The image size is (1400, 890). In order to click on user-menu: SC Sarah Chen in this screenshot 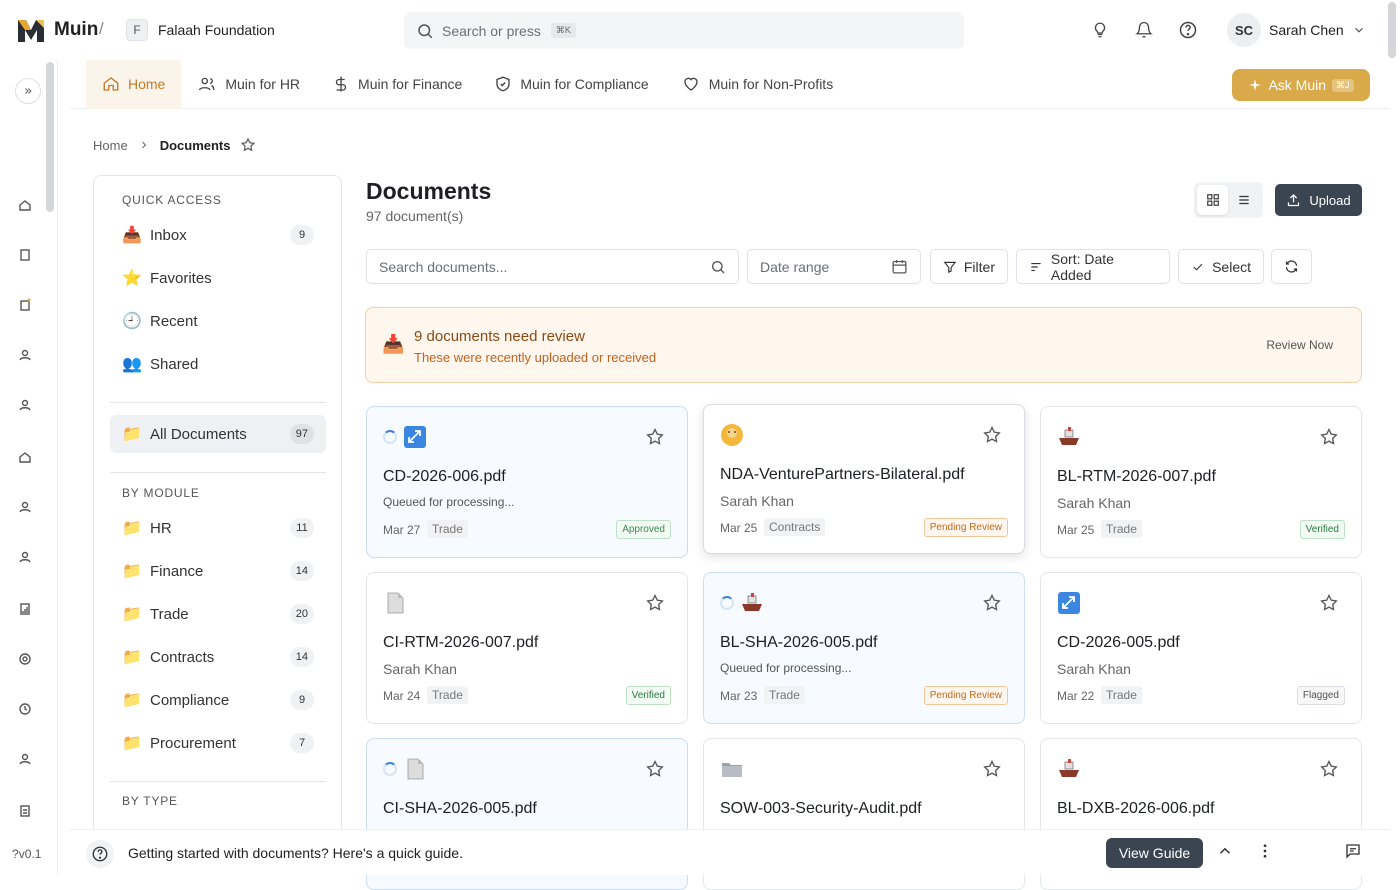, I will do `click(1296, 30)`.